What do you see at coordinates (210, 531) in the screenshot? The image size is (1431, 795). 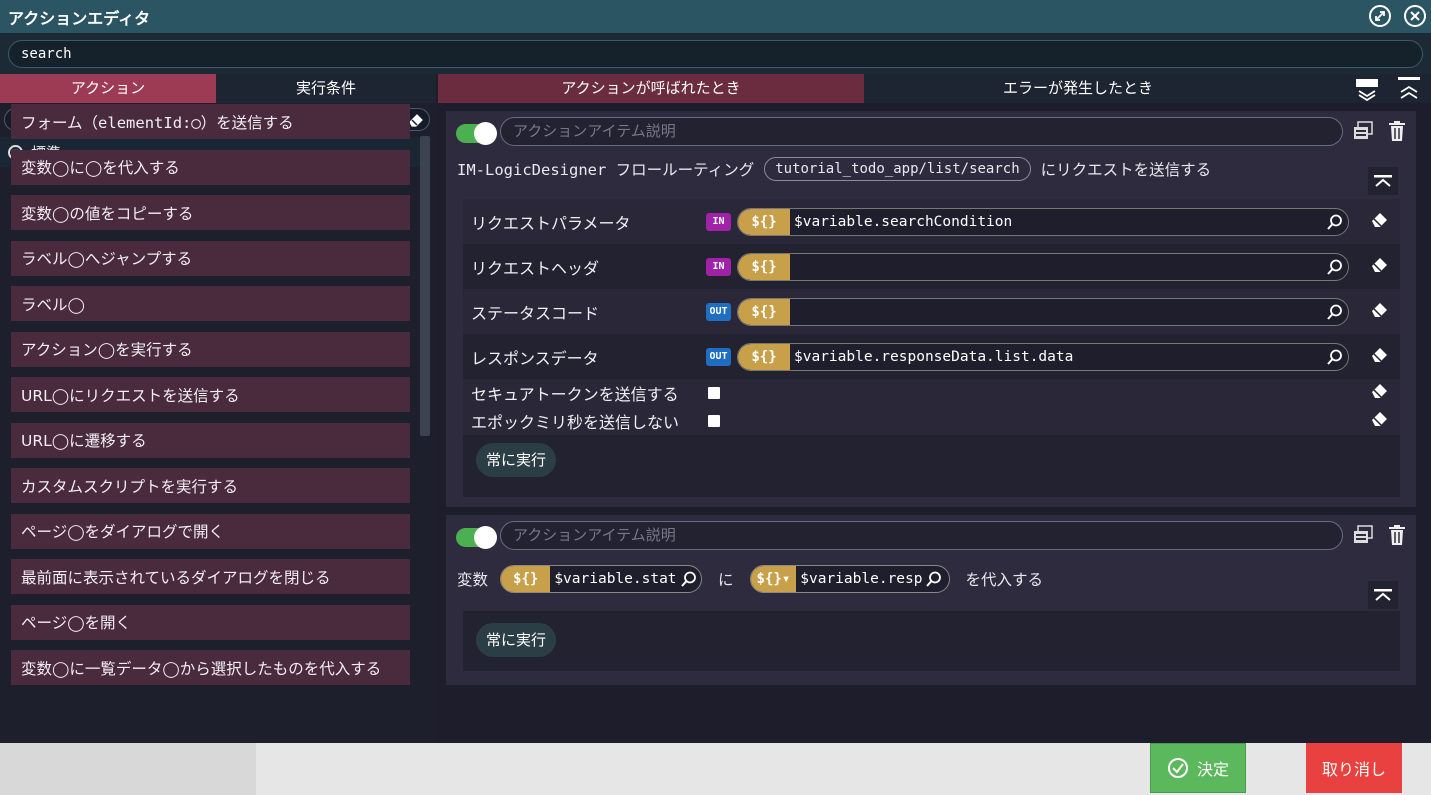 I see `list-item: ページ◯をダイアログで開く` at bounding box center [210, 531].